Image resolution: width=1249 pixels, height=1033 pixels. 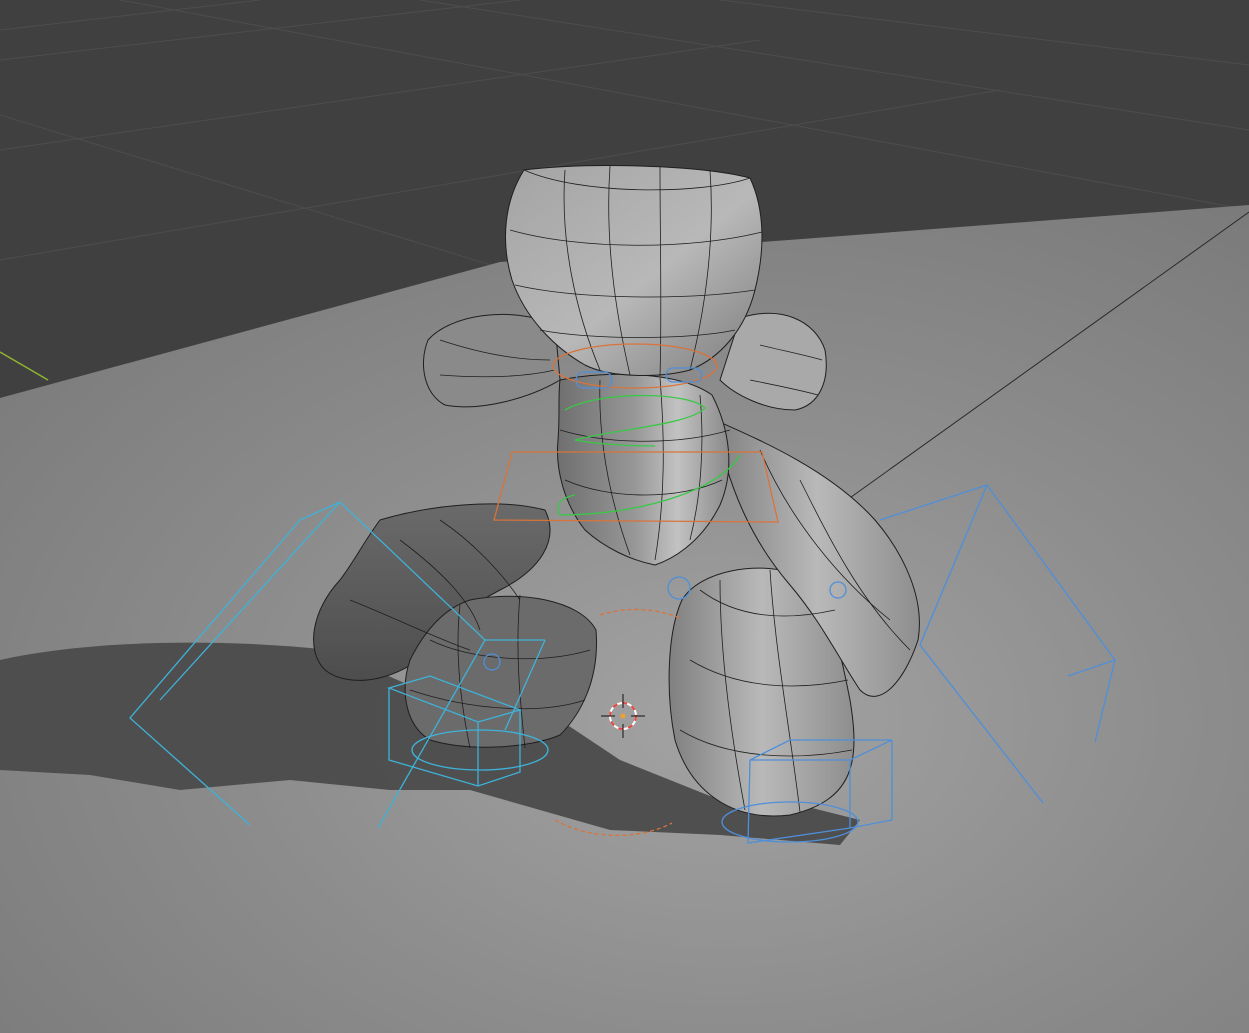 I want to click on pivot-gizmo-icon, so click(x=623, y=716).